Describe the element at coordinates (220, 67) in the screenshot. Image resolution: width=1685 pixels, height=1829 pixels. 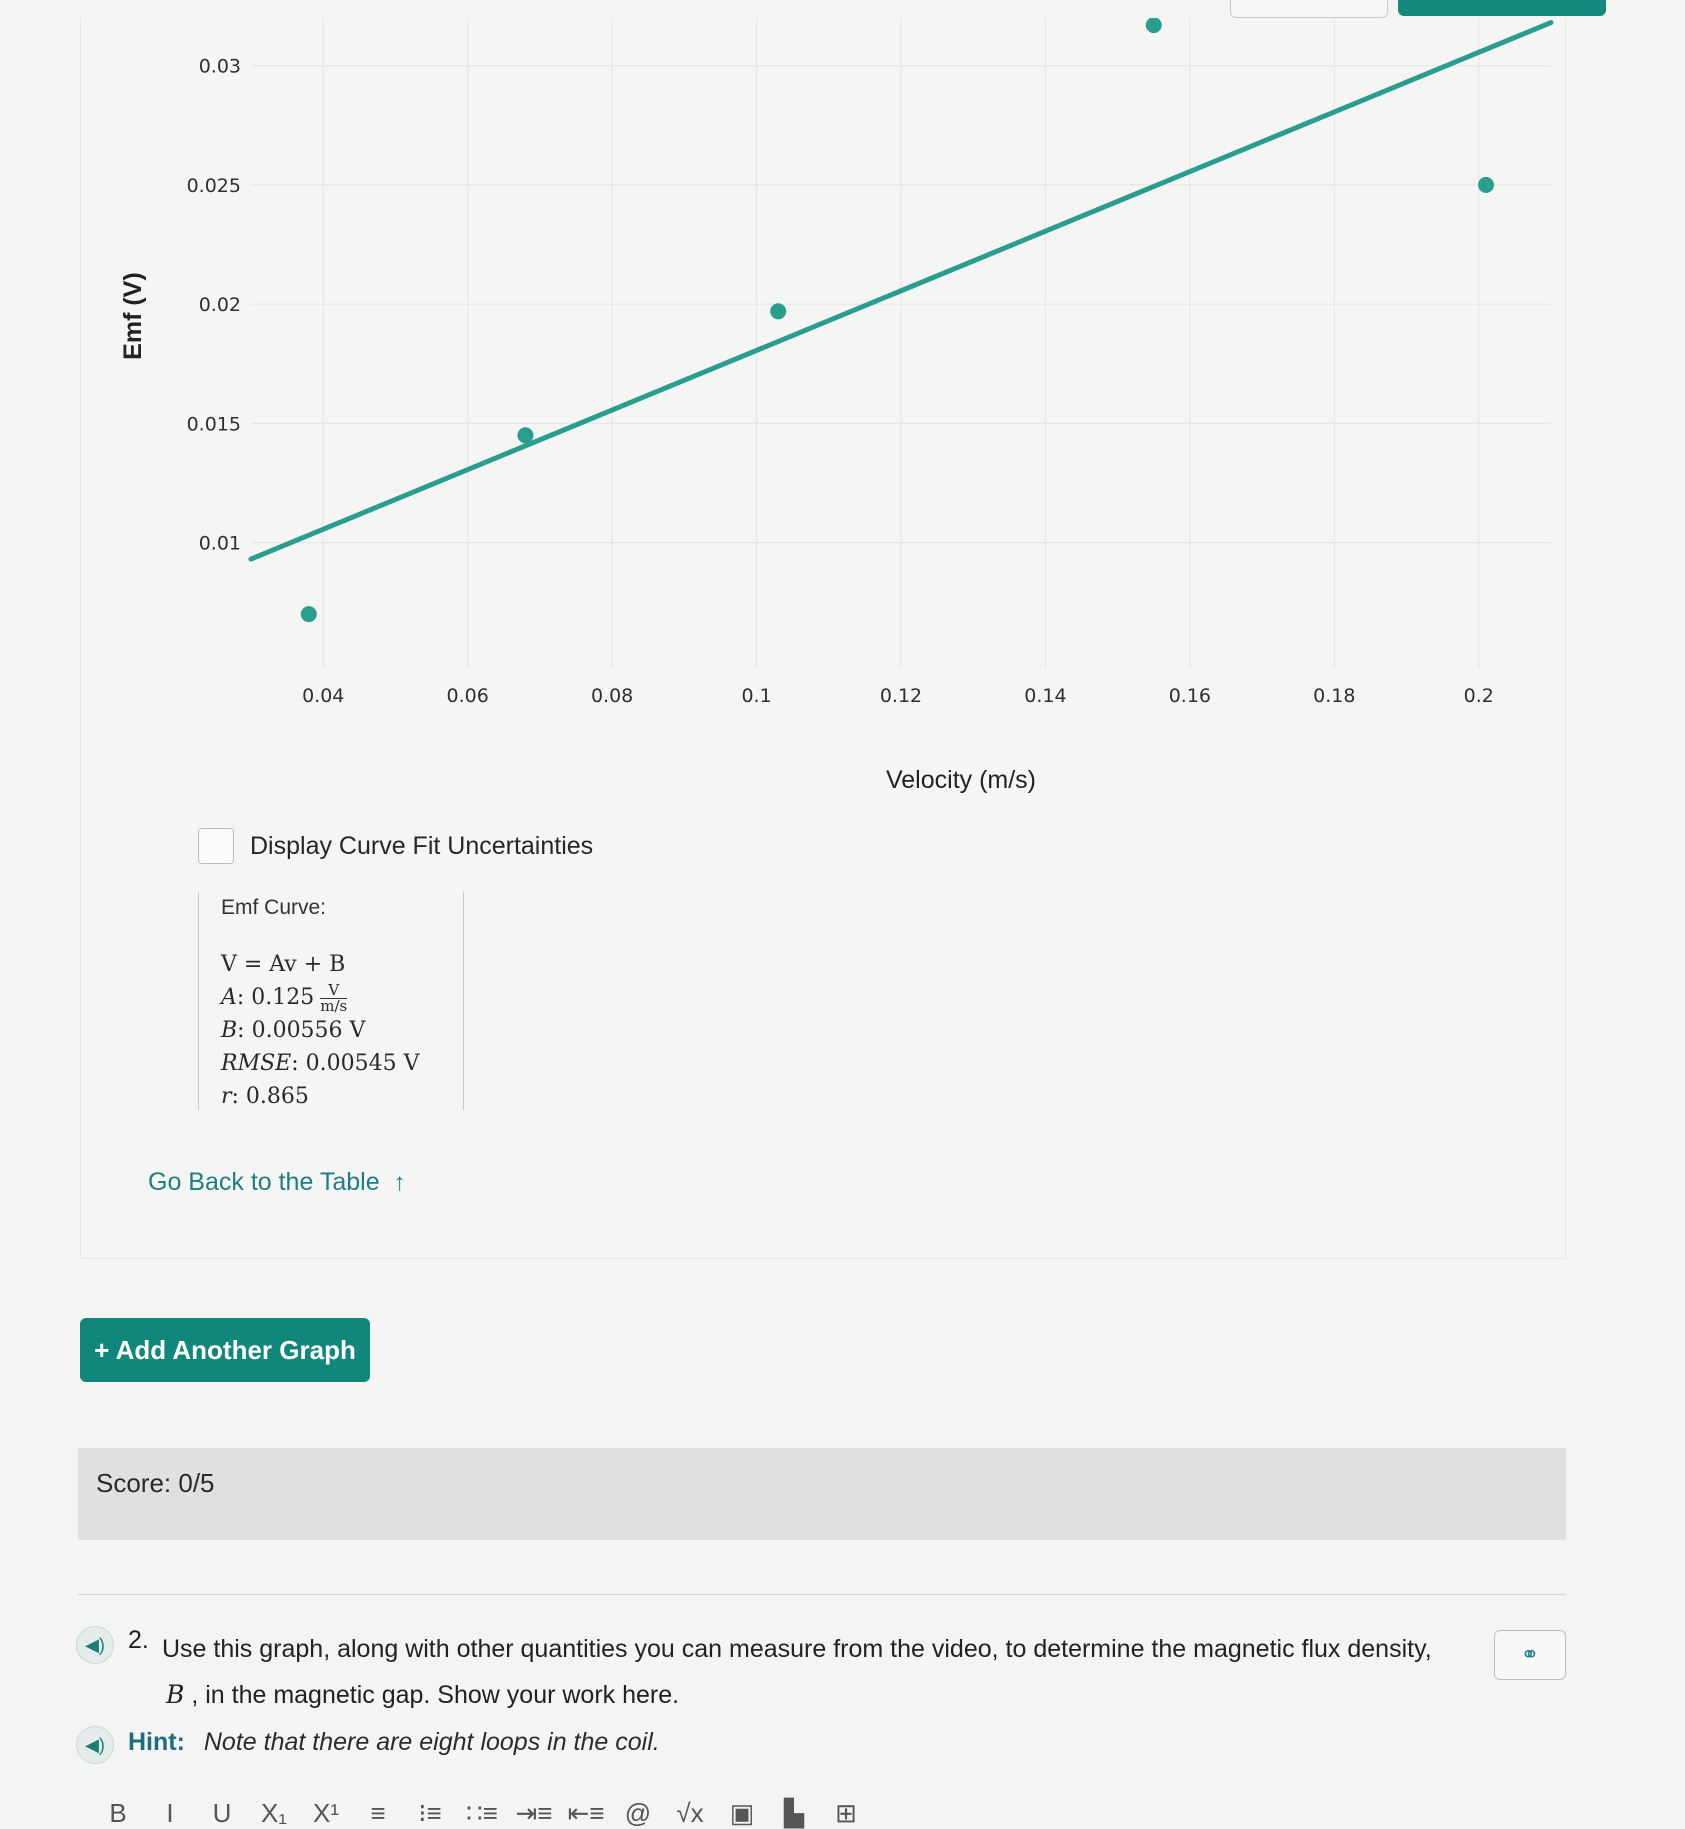
I see `y-tick-label: 0.03` at that location.